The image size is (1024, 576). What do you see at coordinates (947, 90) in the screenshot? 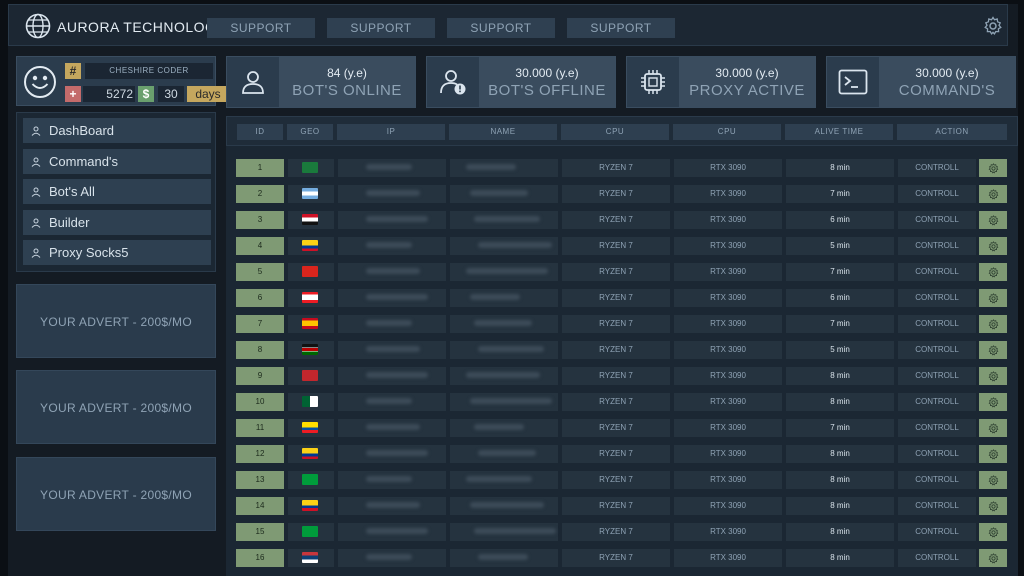
I see `stat-label: COMMAND'S` at bounding box center [947, 90].